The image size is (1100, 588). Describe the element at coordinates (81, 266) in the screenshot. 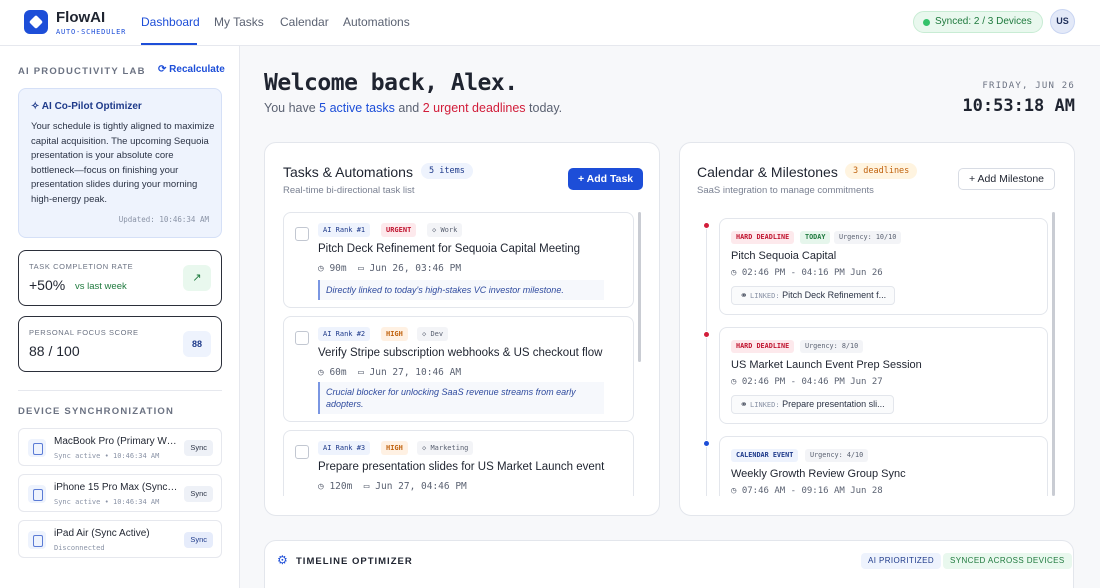

I see `completion-rate-label: TASK COMPLETION RATE` at that location.